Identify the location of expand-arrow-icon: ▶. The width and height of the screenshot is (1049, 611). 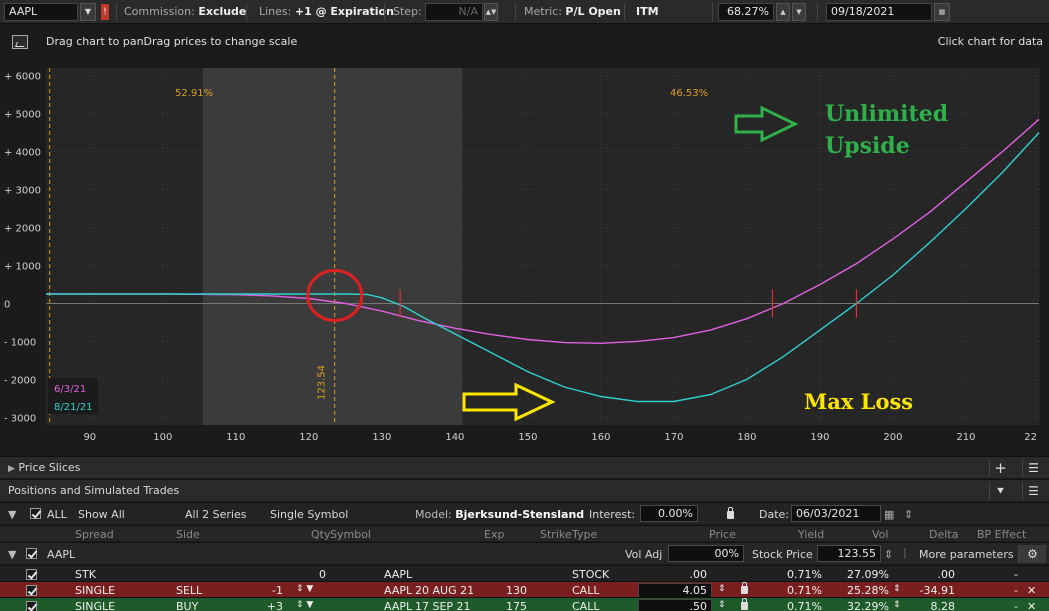
(11, 469).